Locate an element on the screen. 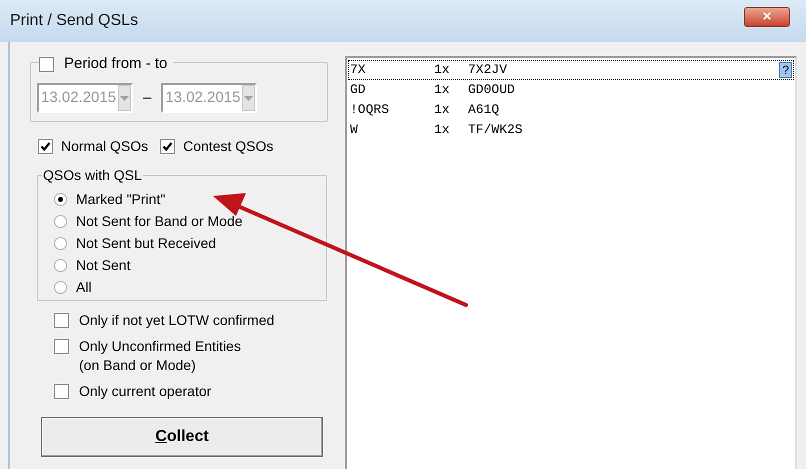 The height and width of the screenshot is (469, 806). checkbox-label: Only Unconfirmed Entities (on Band or Mode) is located at coordinates (160, 356).